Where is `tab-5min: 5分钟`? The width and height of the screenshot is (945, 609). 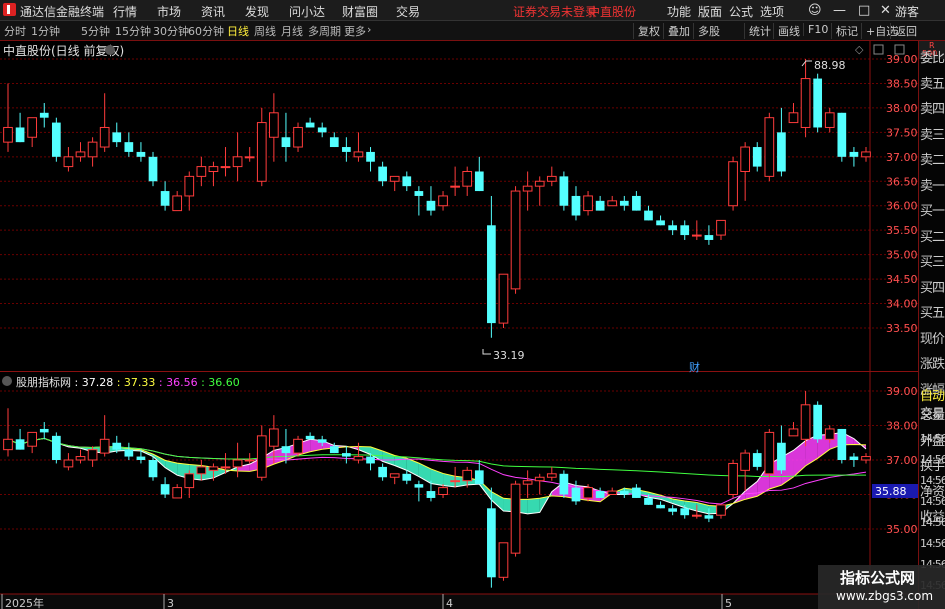 tab-5min: 5分钟 is located at coordinates (95, 31).